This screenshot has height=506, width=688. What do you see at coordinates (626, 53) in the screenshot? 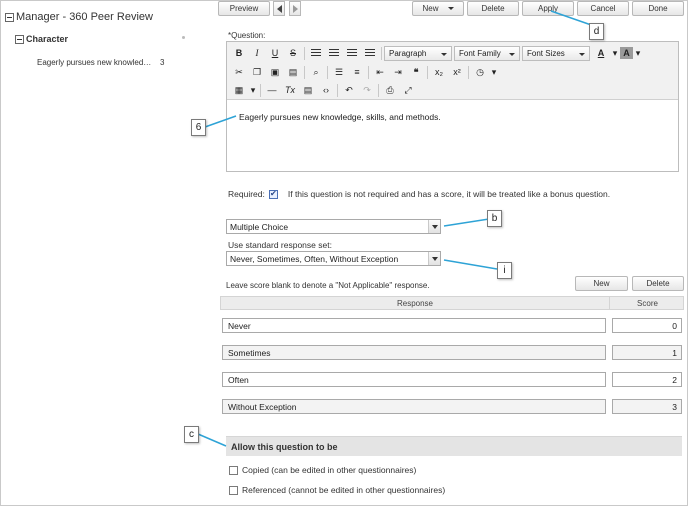
I see `background-color-icon: A` at bounding box center [626, 53].